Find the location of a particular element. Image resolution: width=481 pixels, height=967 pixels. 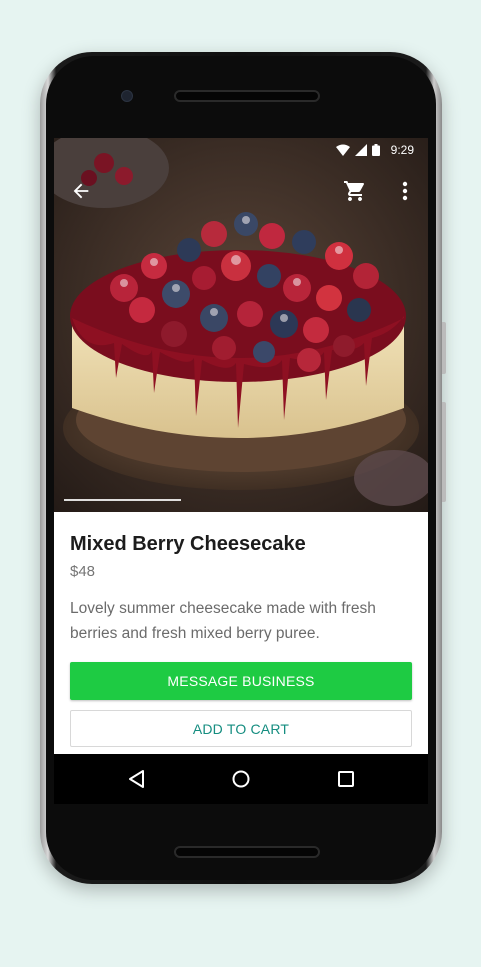

power-button is located at coordinates (444, 452).